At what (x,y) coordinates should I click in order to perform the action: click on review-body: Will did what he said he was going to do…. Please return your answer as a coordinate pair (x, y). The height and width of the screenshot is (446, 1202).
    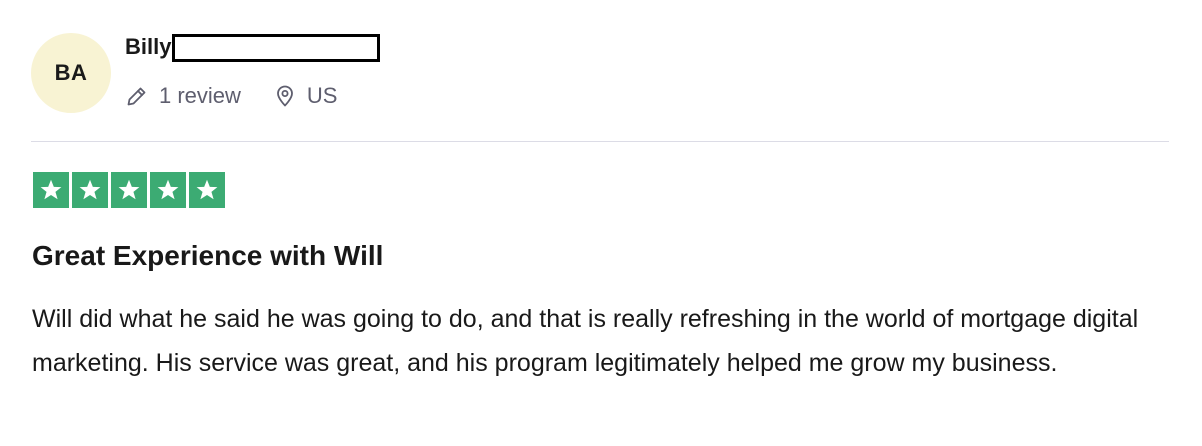
    Looking at the image, I should click on (585, 341).